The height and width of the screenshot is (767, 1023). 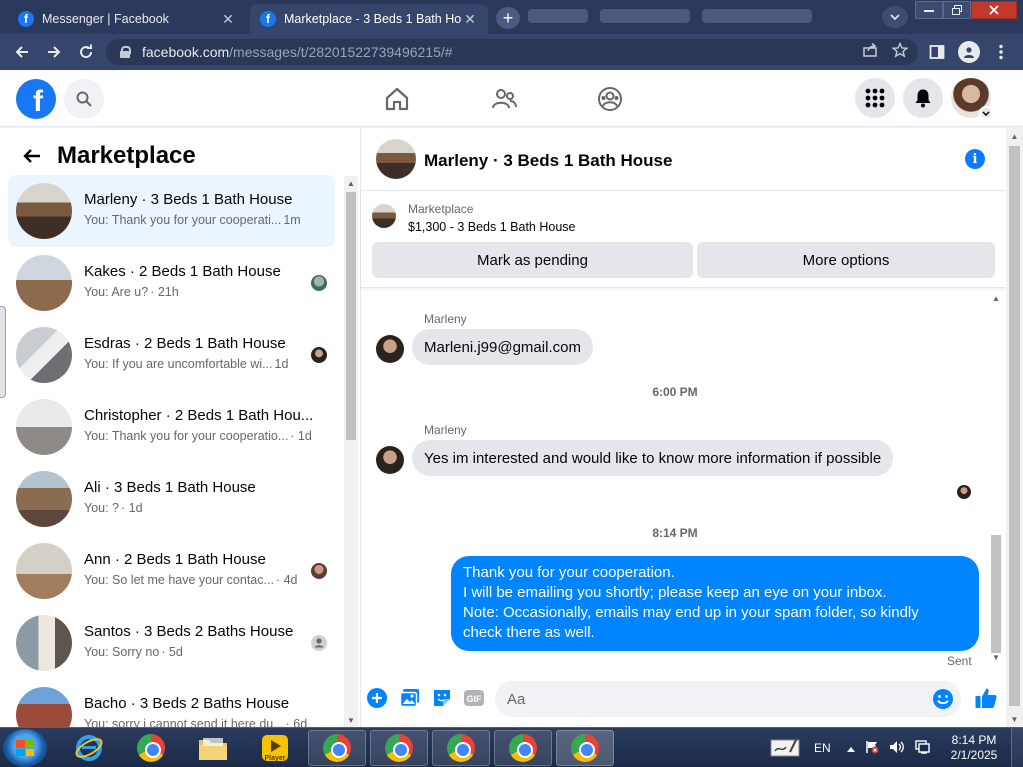 What do you see at coordinates (396, 159) in the screenshot?
I see `chat-listing-avatar` at bounding box center [396, 159].